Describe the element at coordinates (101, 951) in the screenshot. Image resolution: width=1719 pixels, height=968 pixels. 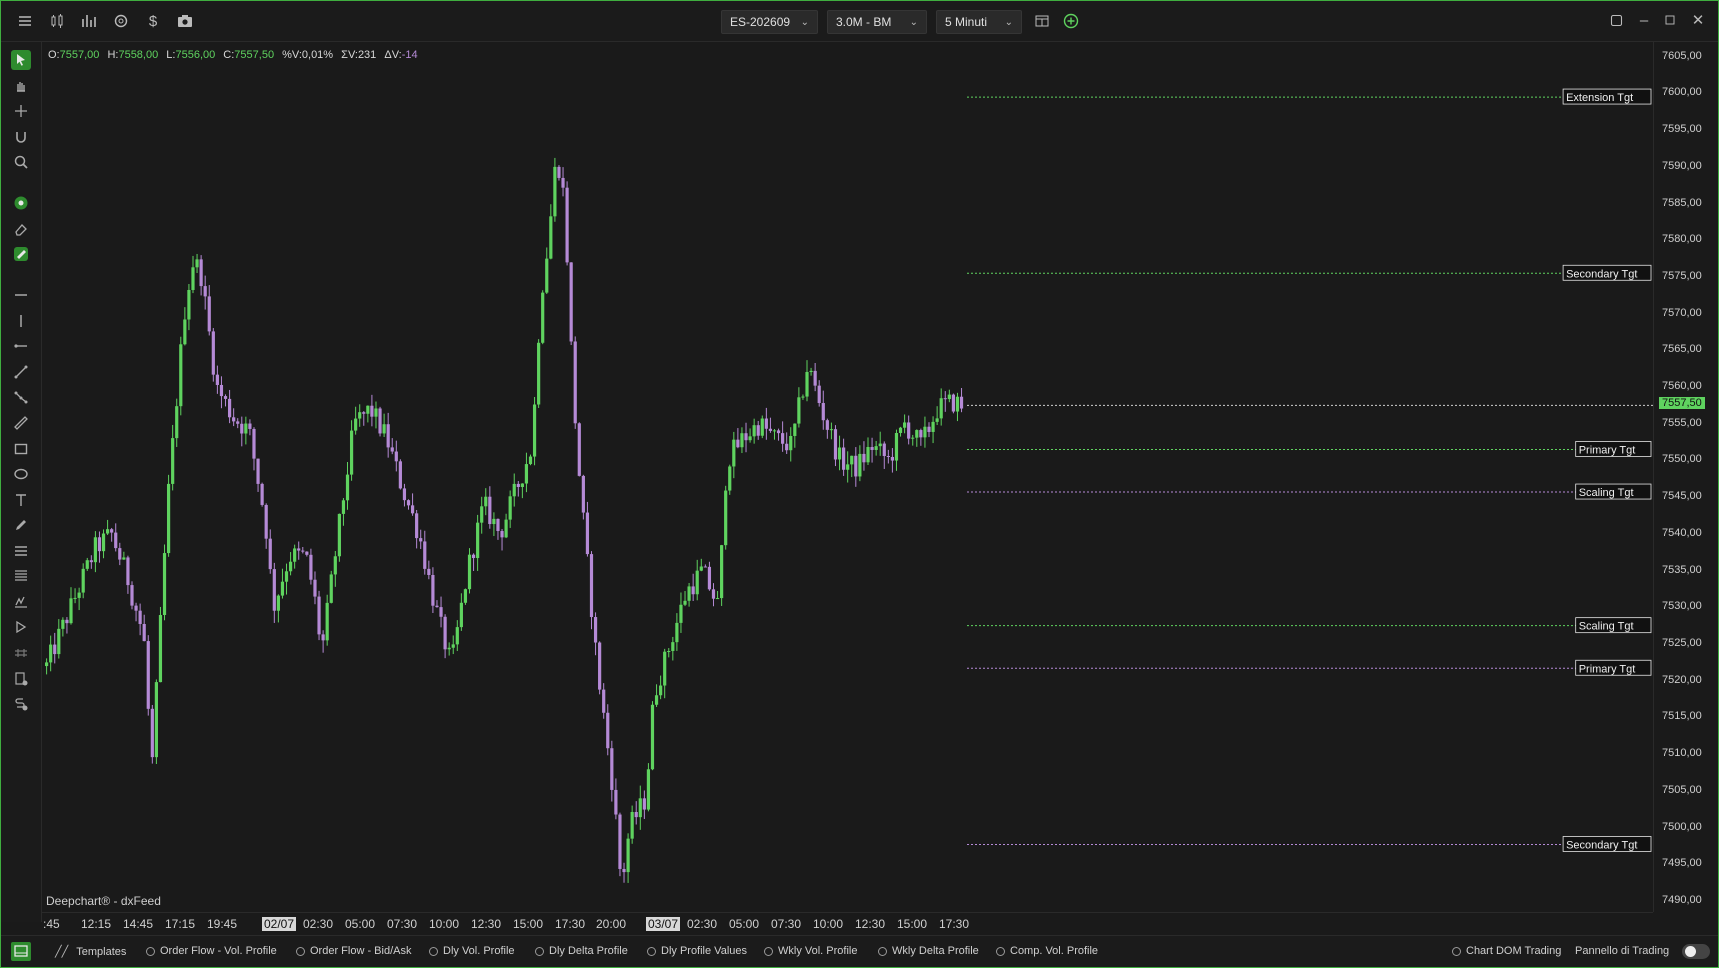
I see `templates-label: Templates` at that location.